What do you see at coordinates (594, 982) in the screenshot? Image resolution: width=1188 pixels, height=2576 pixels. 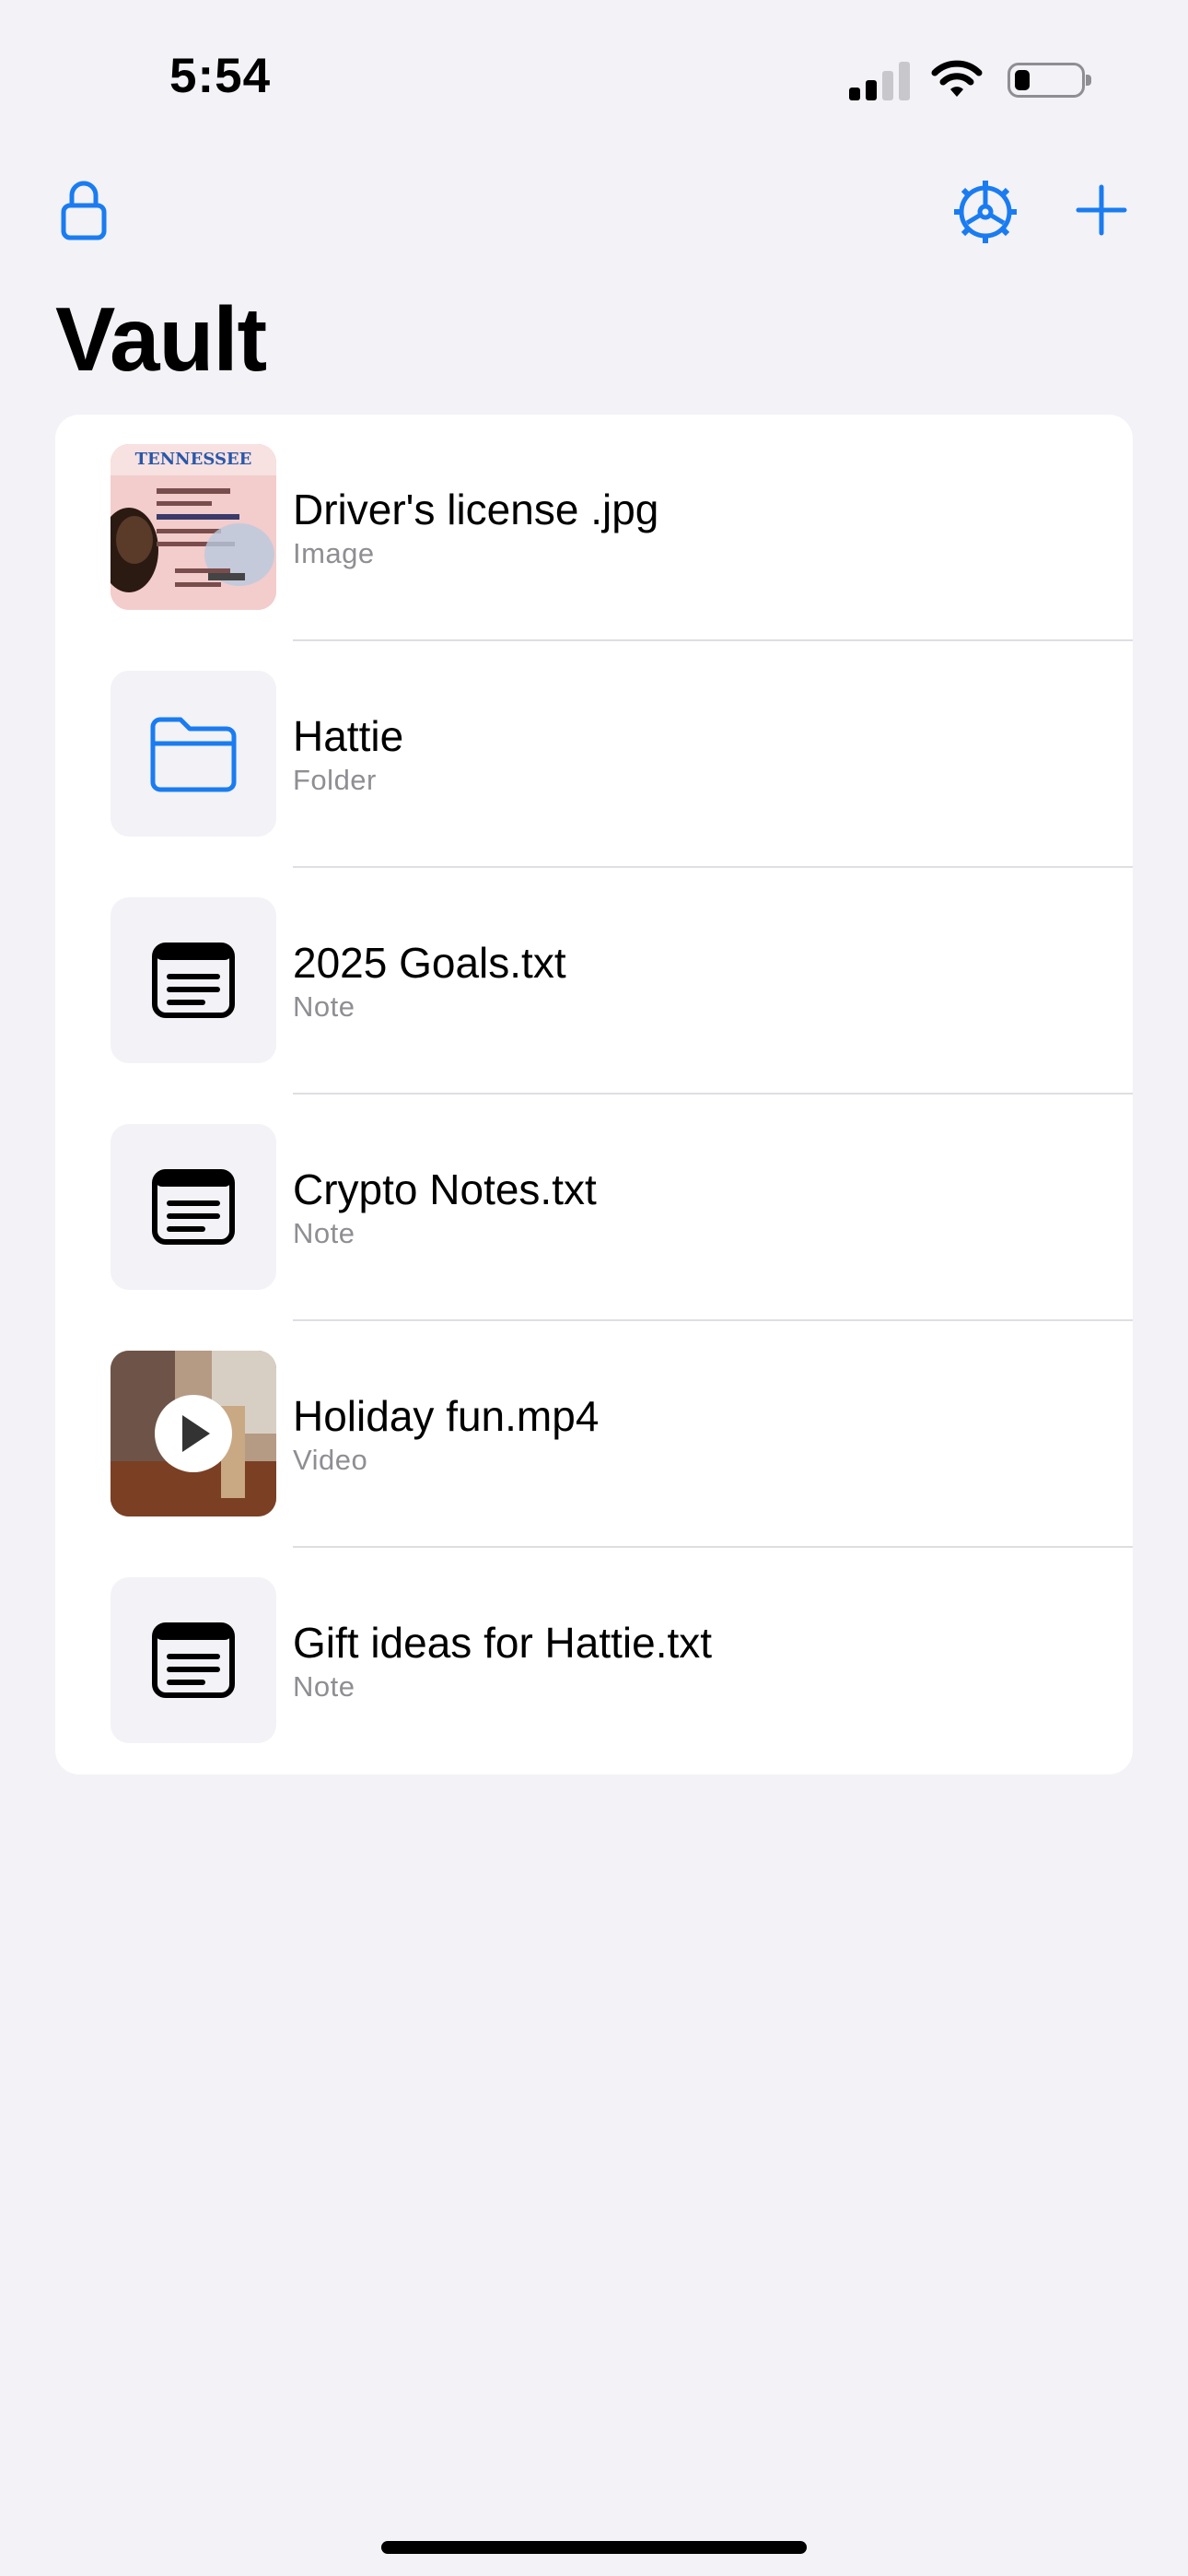 I see `list-item-2025-goals: 2025 Goals.txt Note` at bounding box center [594, 982].